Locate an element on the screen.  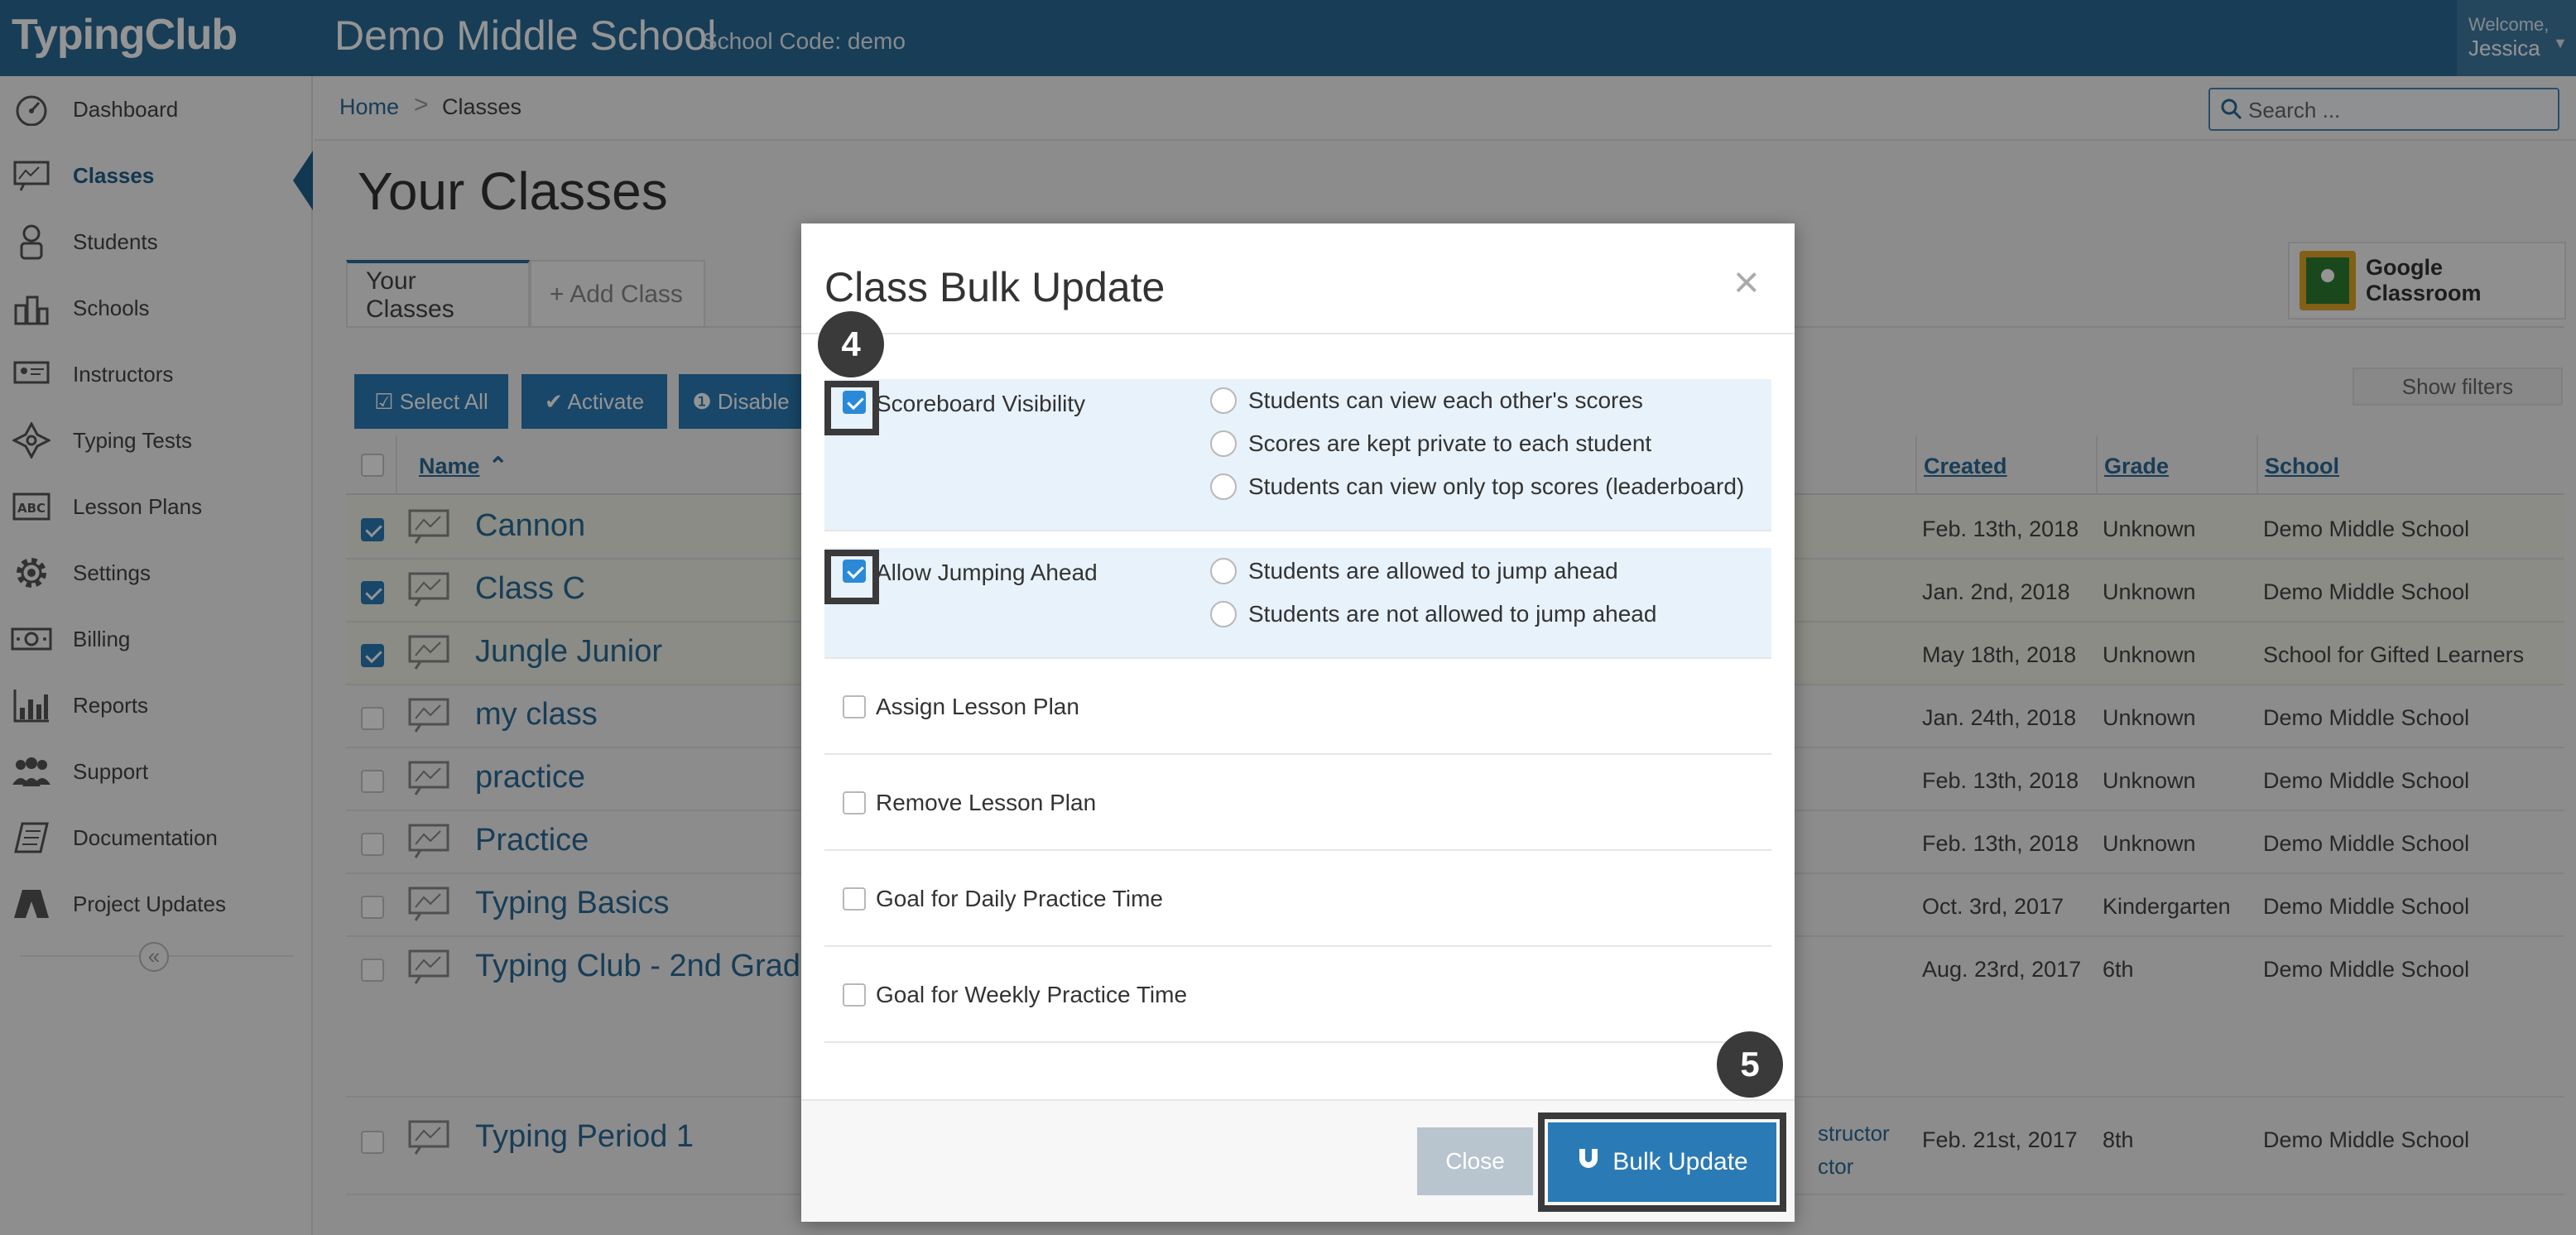
assign-lesson-plan-checkbox is located at coordinates (854, 707).